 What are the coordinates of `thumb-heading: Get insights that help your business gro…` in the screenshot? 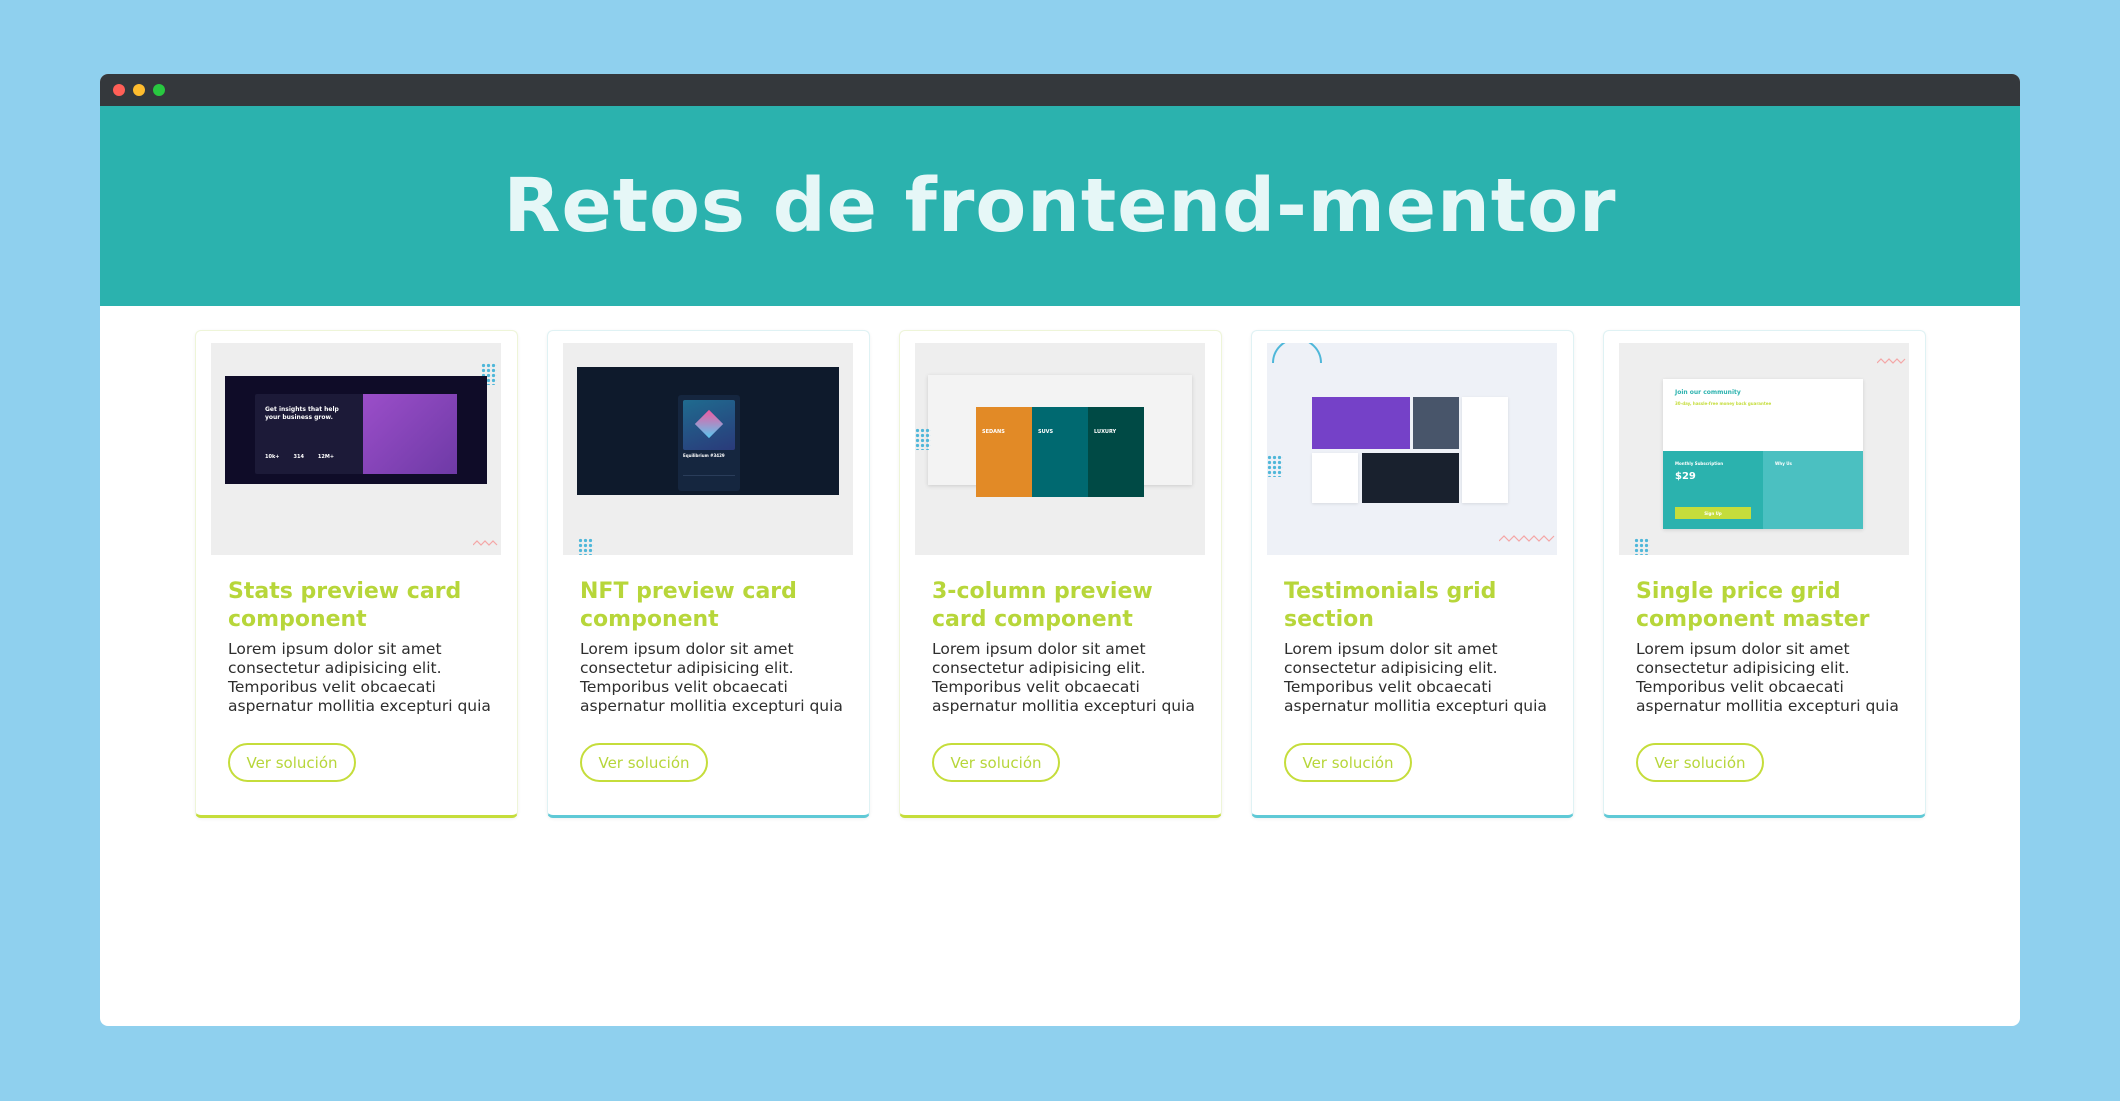 It's located at (302, 413).